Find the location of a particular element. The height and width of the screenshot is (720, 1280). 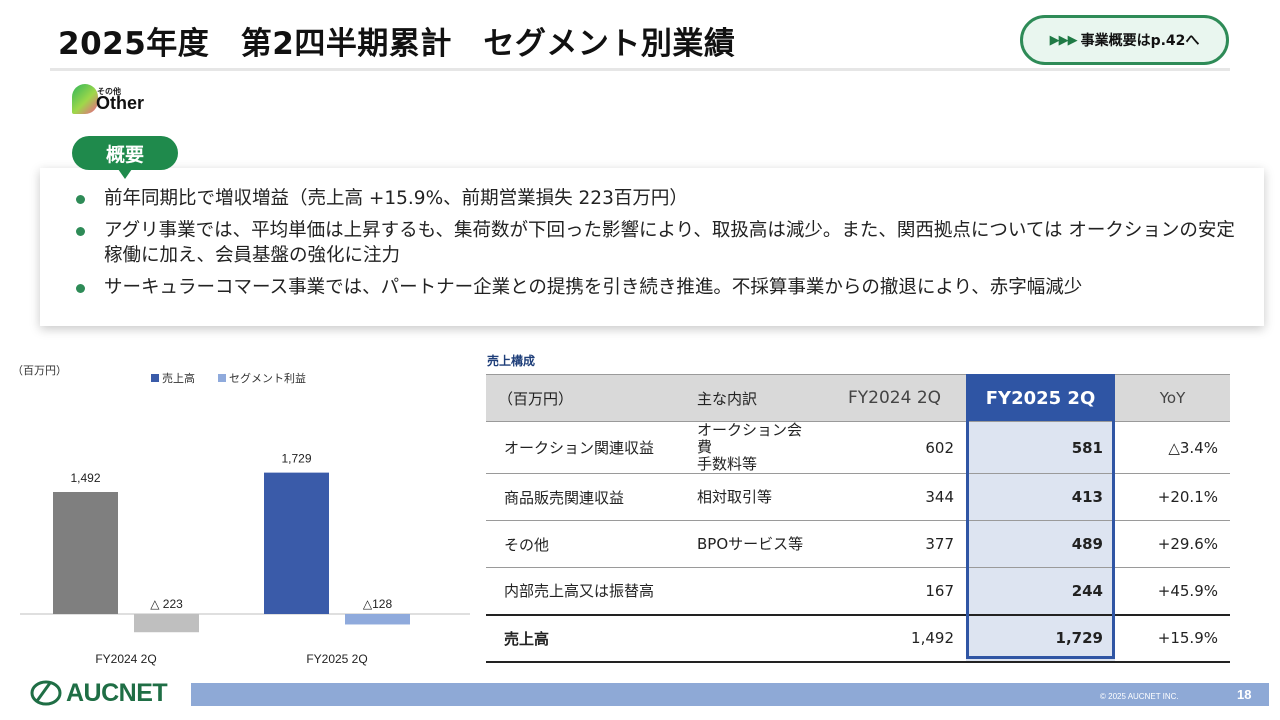

row-fy2024: 167 is located at coordinates (894, 591).